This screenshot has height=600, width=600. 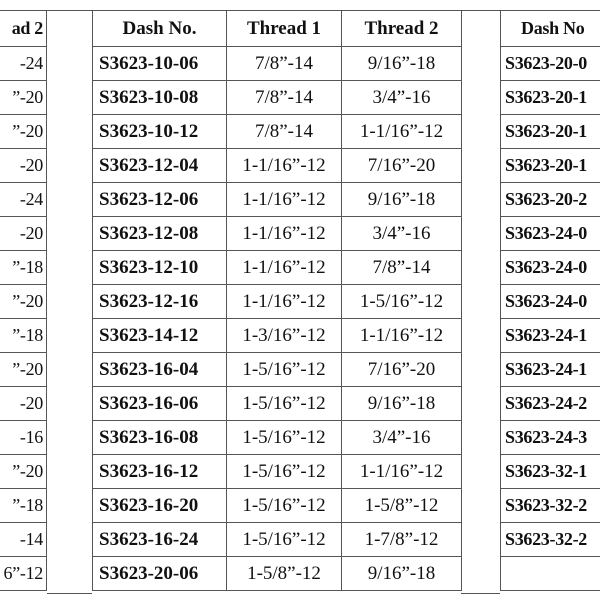 I want to click on dash-no-cell: S3623-16-24, so click(x=159, y=539).